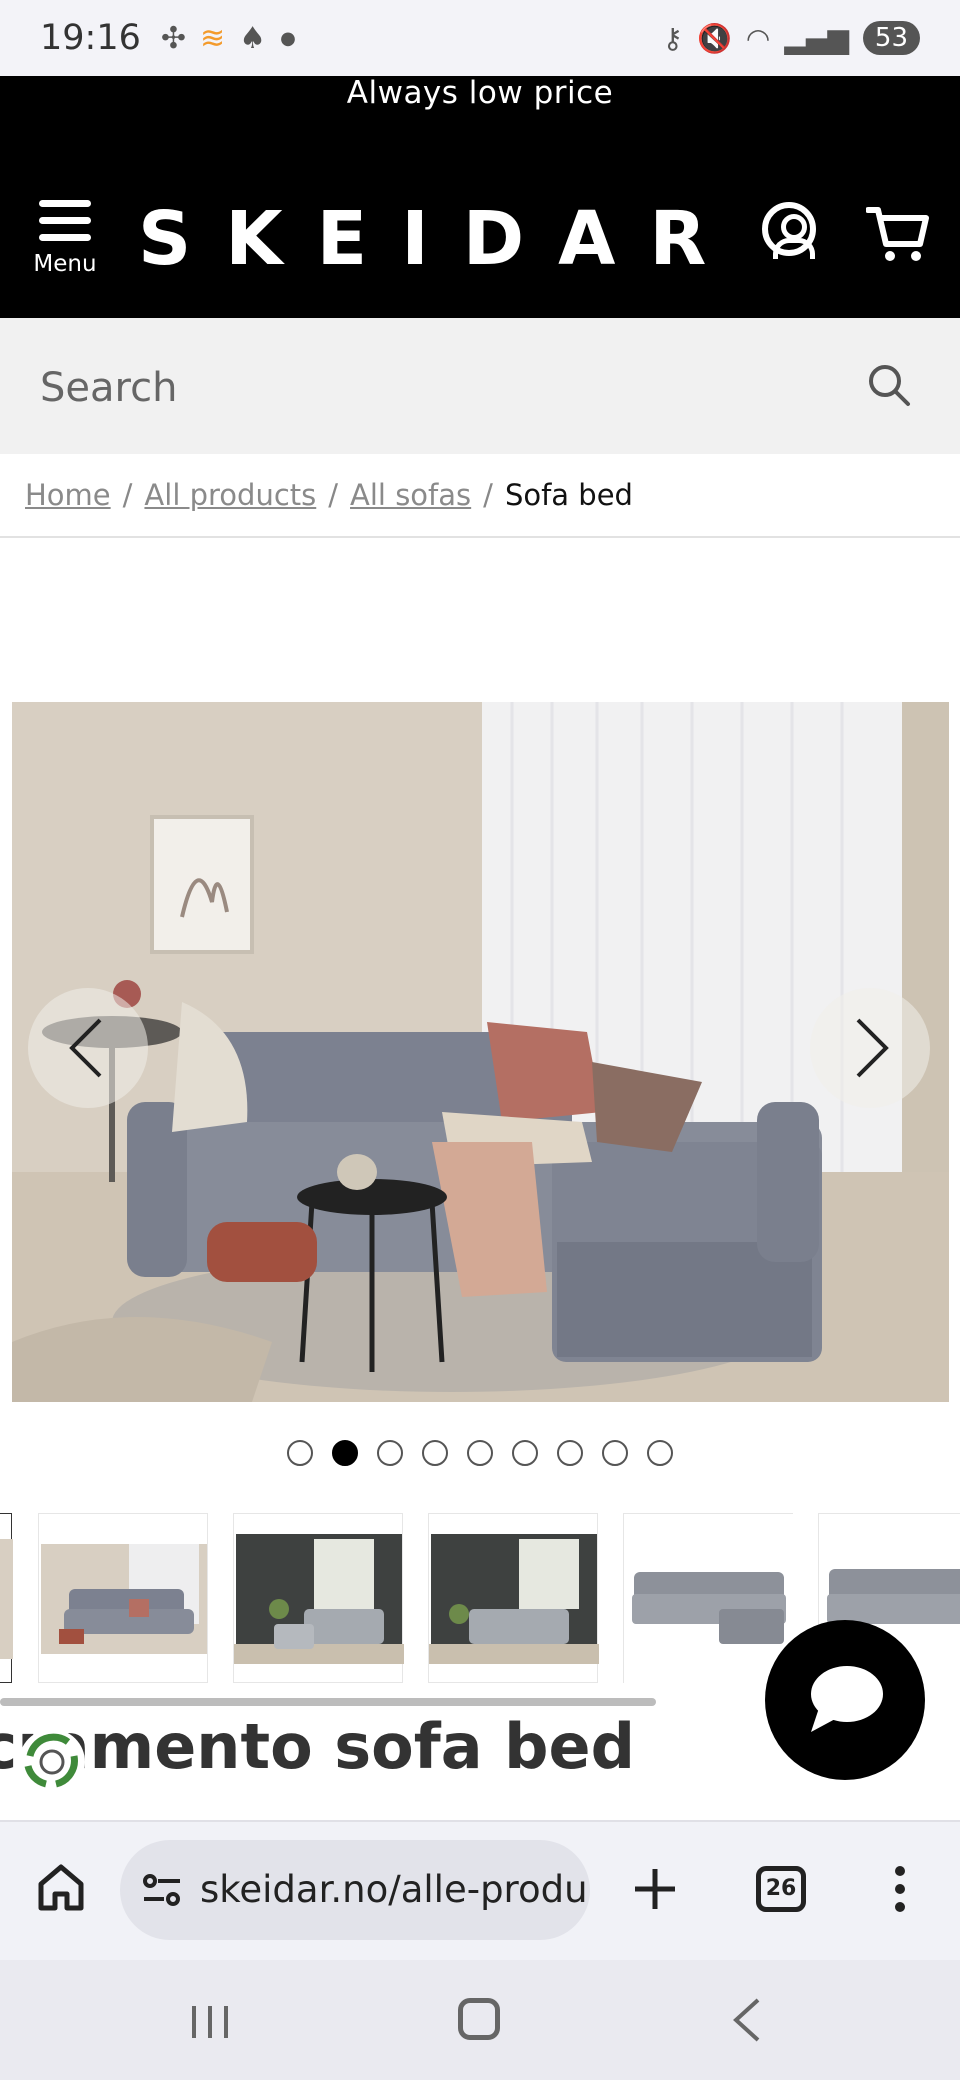 This screenshot has height=2080, width=960. Describe the element at coordinates (210, 2022) in the screenshot. I see `recent-apps-icon` at that location.